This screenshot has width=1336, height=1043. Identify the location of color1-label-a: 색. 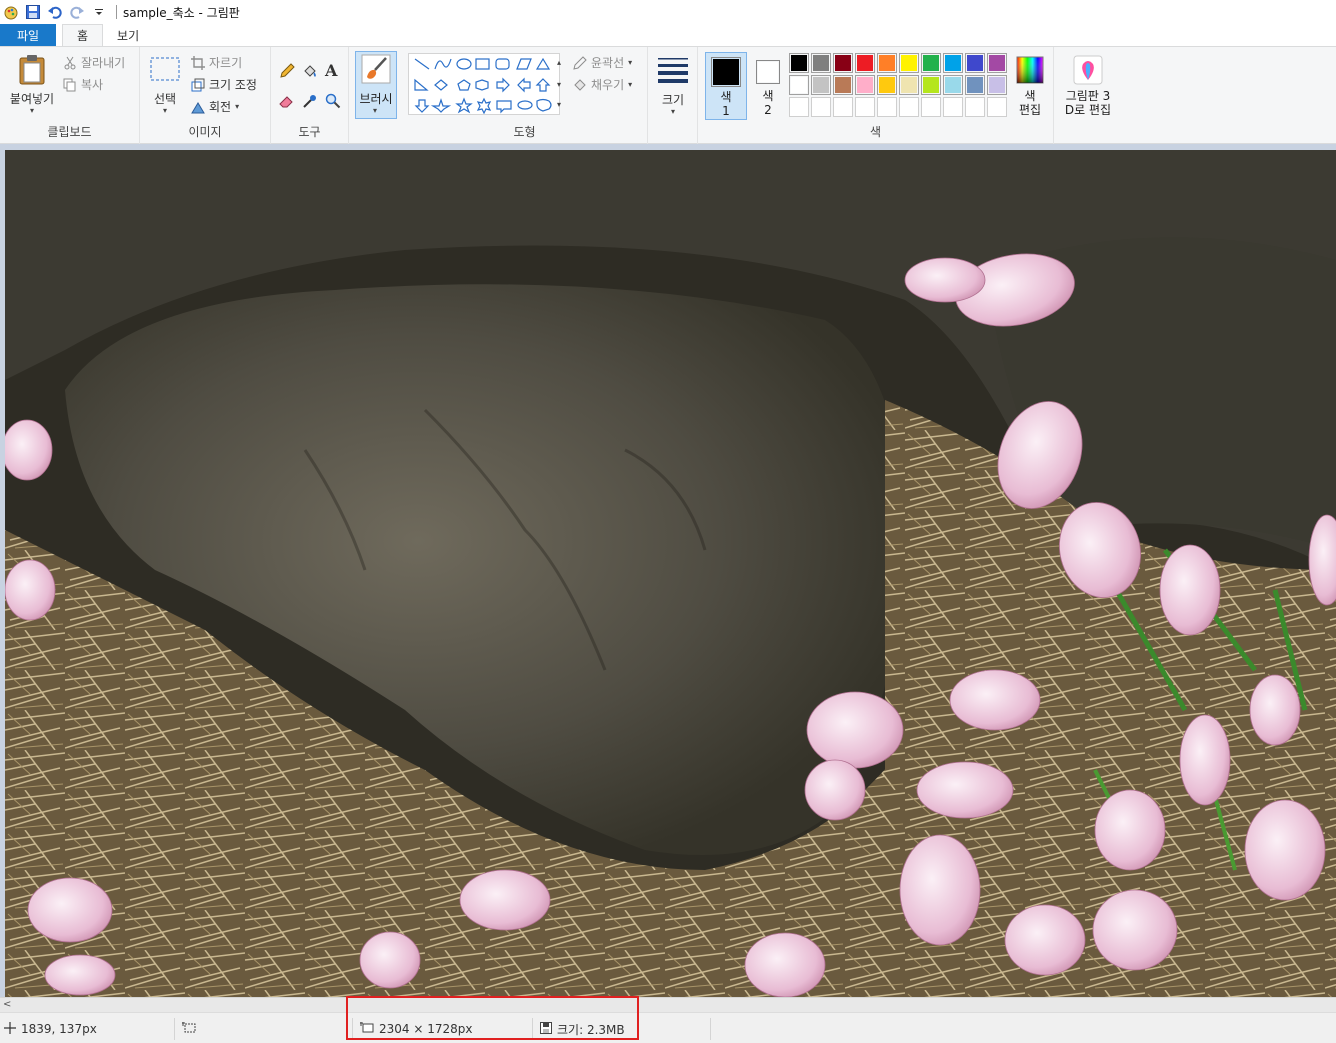
(726, 97).